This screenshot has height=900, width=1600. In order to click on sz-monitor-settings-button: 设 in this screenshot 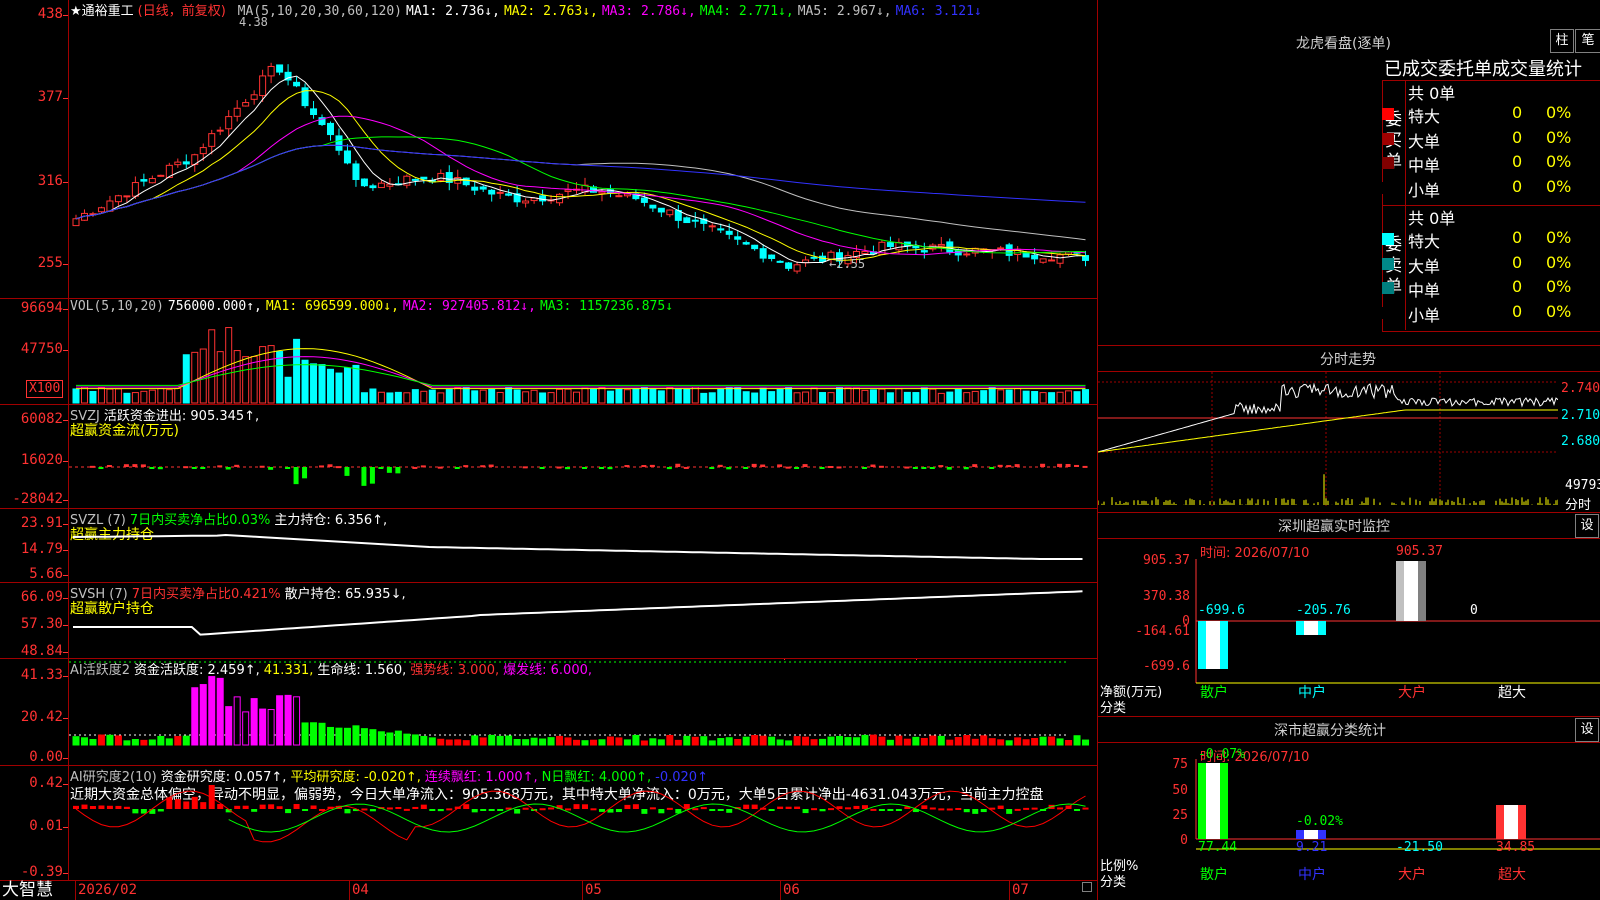, I will do `click(1587, 526)`.